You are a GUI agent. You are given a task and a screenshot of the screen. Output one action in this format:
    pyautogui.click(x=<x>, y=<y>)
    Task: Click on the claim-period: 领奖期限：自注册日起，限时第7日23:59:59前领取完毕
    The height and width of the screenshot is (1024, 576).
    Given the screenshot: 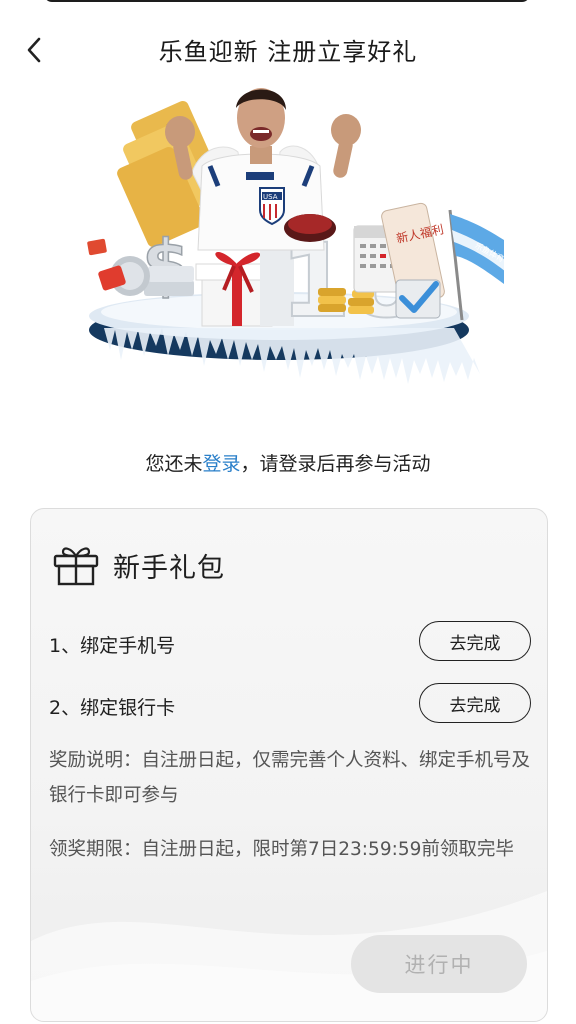 What is the action you would take?
    pyautogui.click(x=281, y=849)
    